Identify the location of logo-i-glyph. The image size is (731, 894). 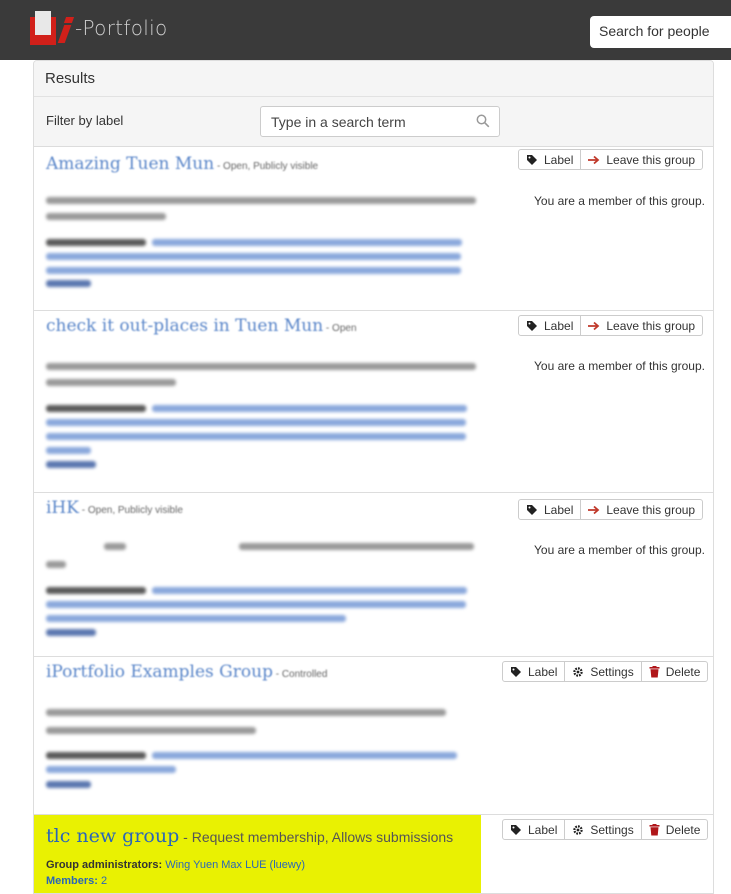
(66, 28).